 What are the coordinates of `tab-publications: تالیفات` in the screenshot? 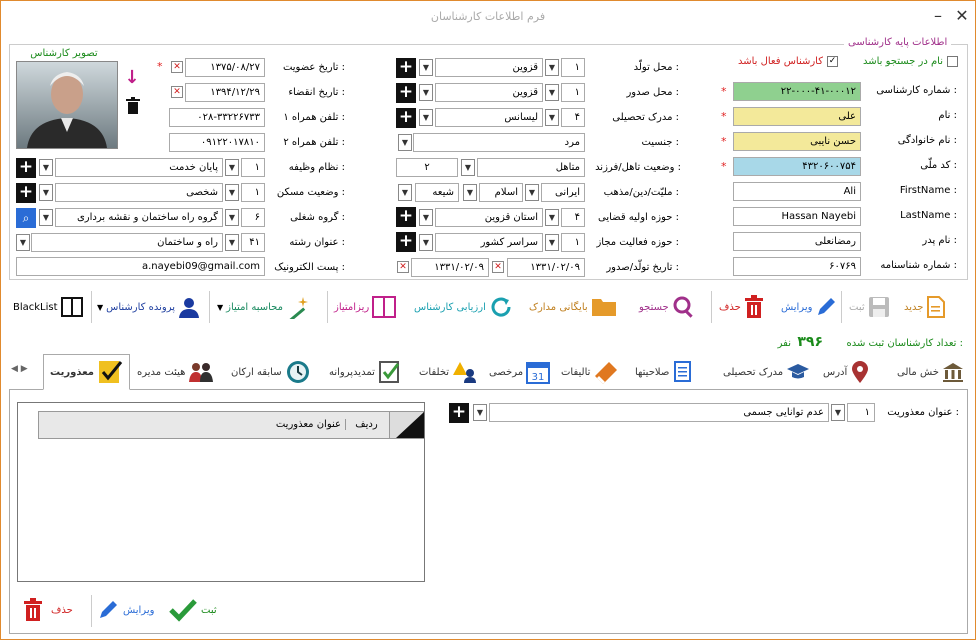 It's located at (590, 372).